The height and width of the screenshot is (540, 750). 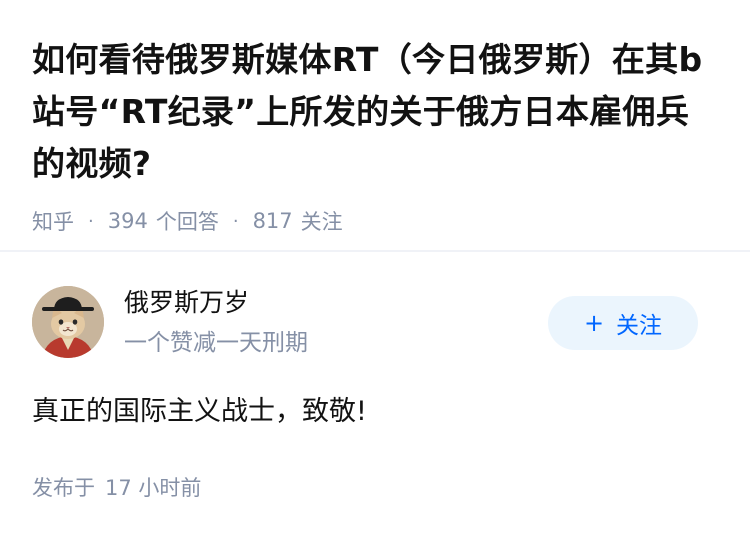 What do you see at coordinates (216, 343) in the screenshot?
I see `author-bio: 一个赞减一天刑期` at bounding box center [216, 343].